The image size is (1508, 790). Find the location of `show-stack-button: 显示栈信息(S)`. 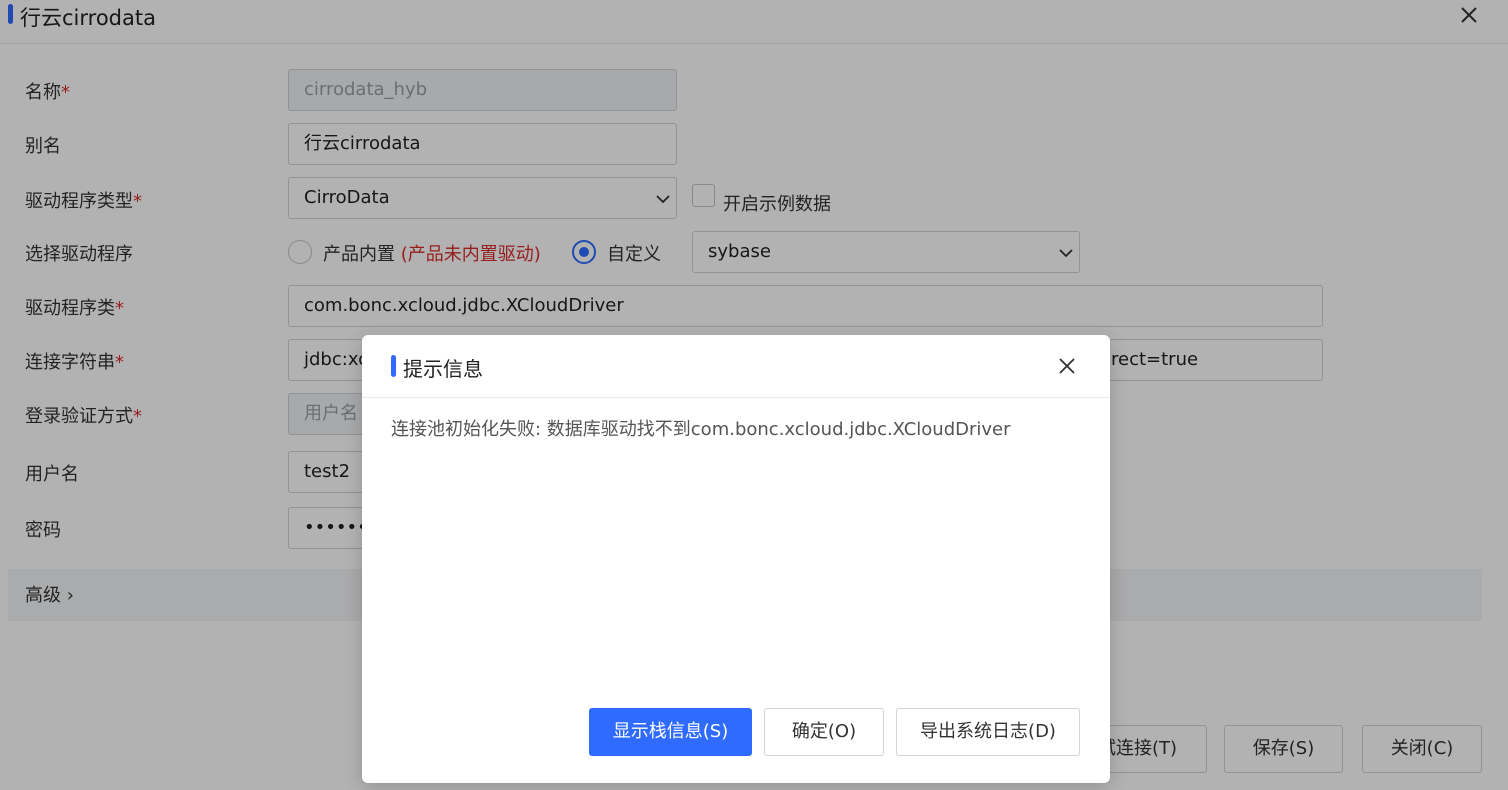

show-stack-button: 显示栈信息(S) is located at coordinates (670, 732).